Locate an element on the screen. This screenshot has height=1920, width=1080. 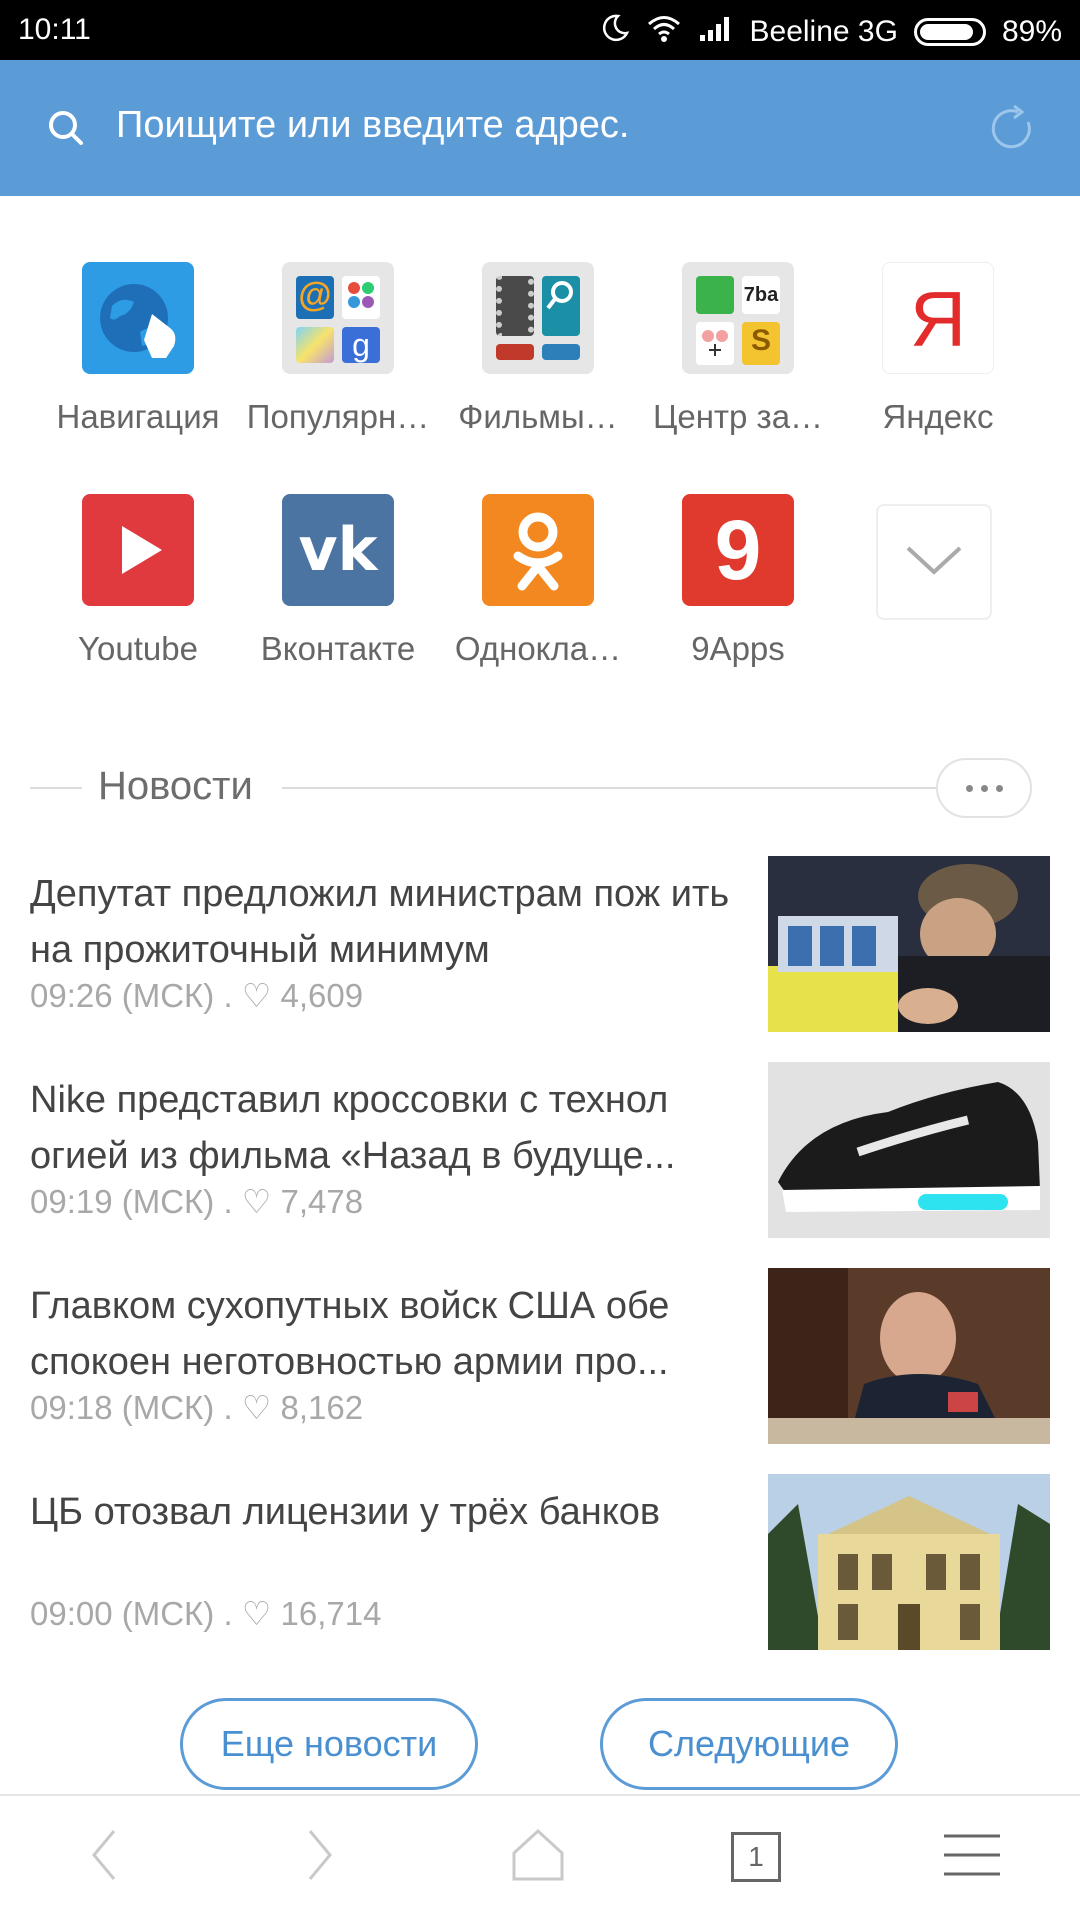
chevron-down-icon is located at coordinates (934, 562).